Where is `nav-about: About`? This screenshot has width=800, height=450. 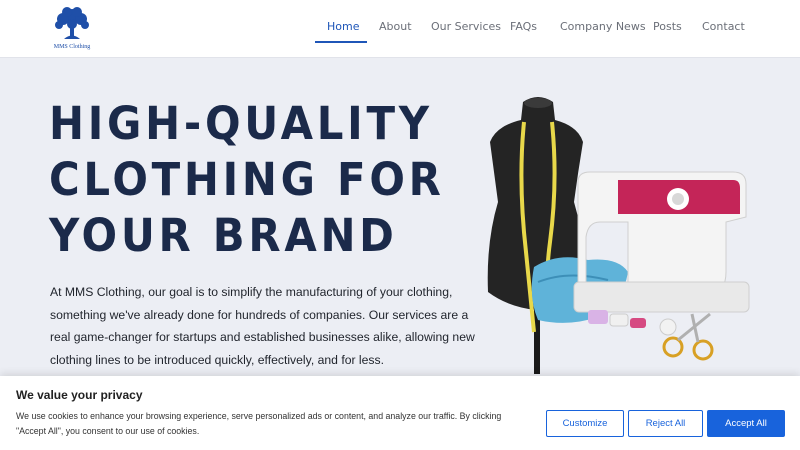 nav-about: About is located at coordinates (395, 26).